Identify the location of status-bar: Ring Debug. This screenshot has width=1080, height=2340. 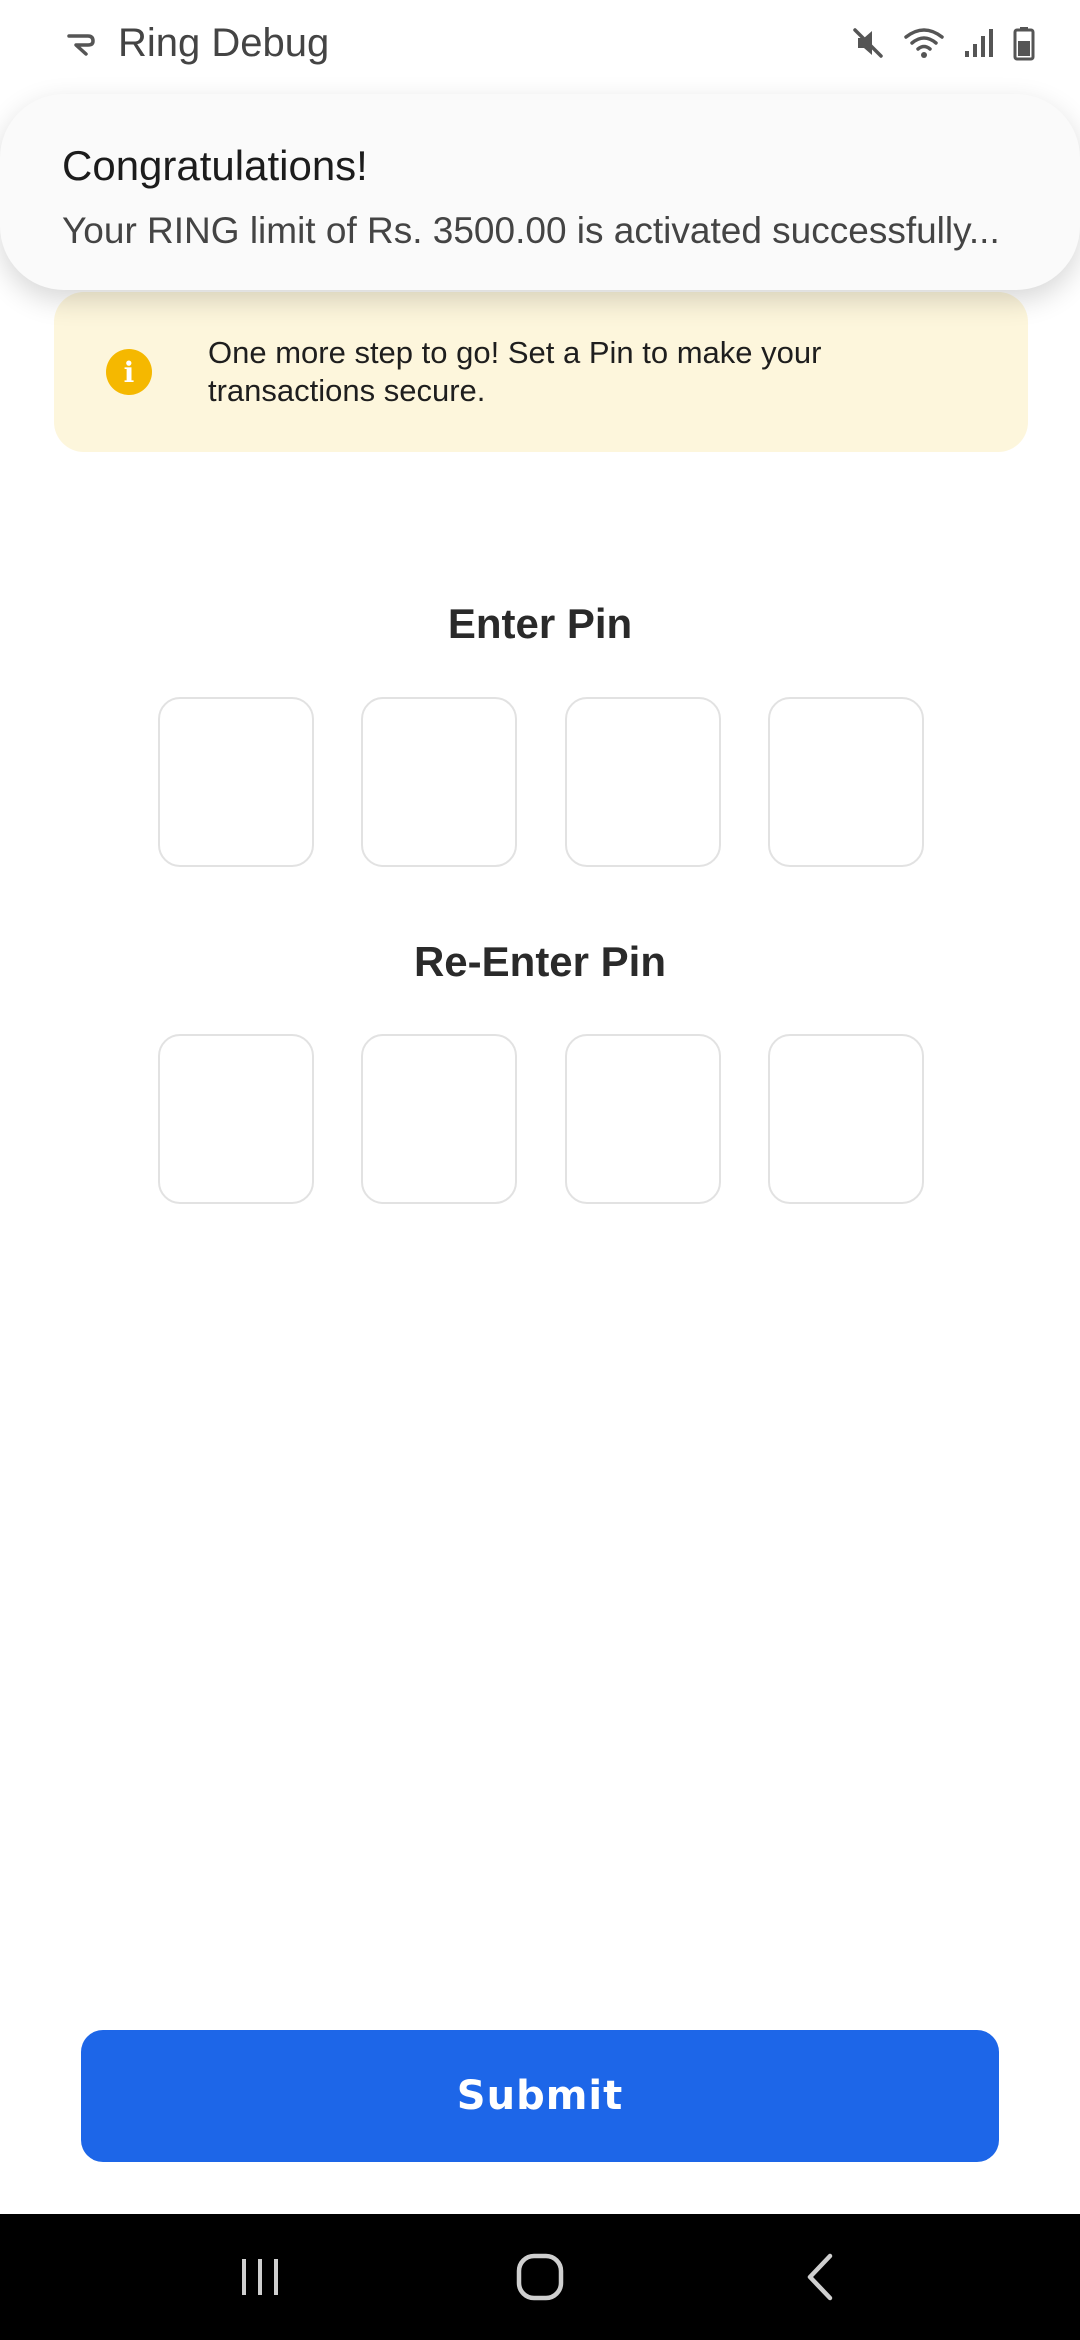
(540, 43).